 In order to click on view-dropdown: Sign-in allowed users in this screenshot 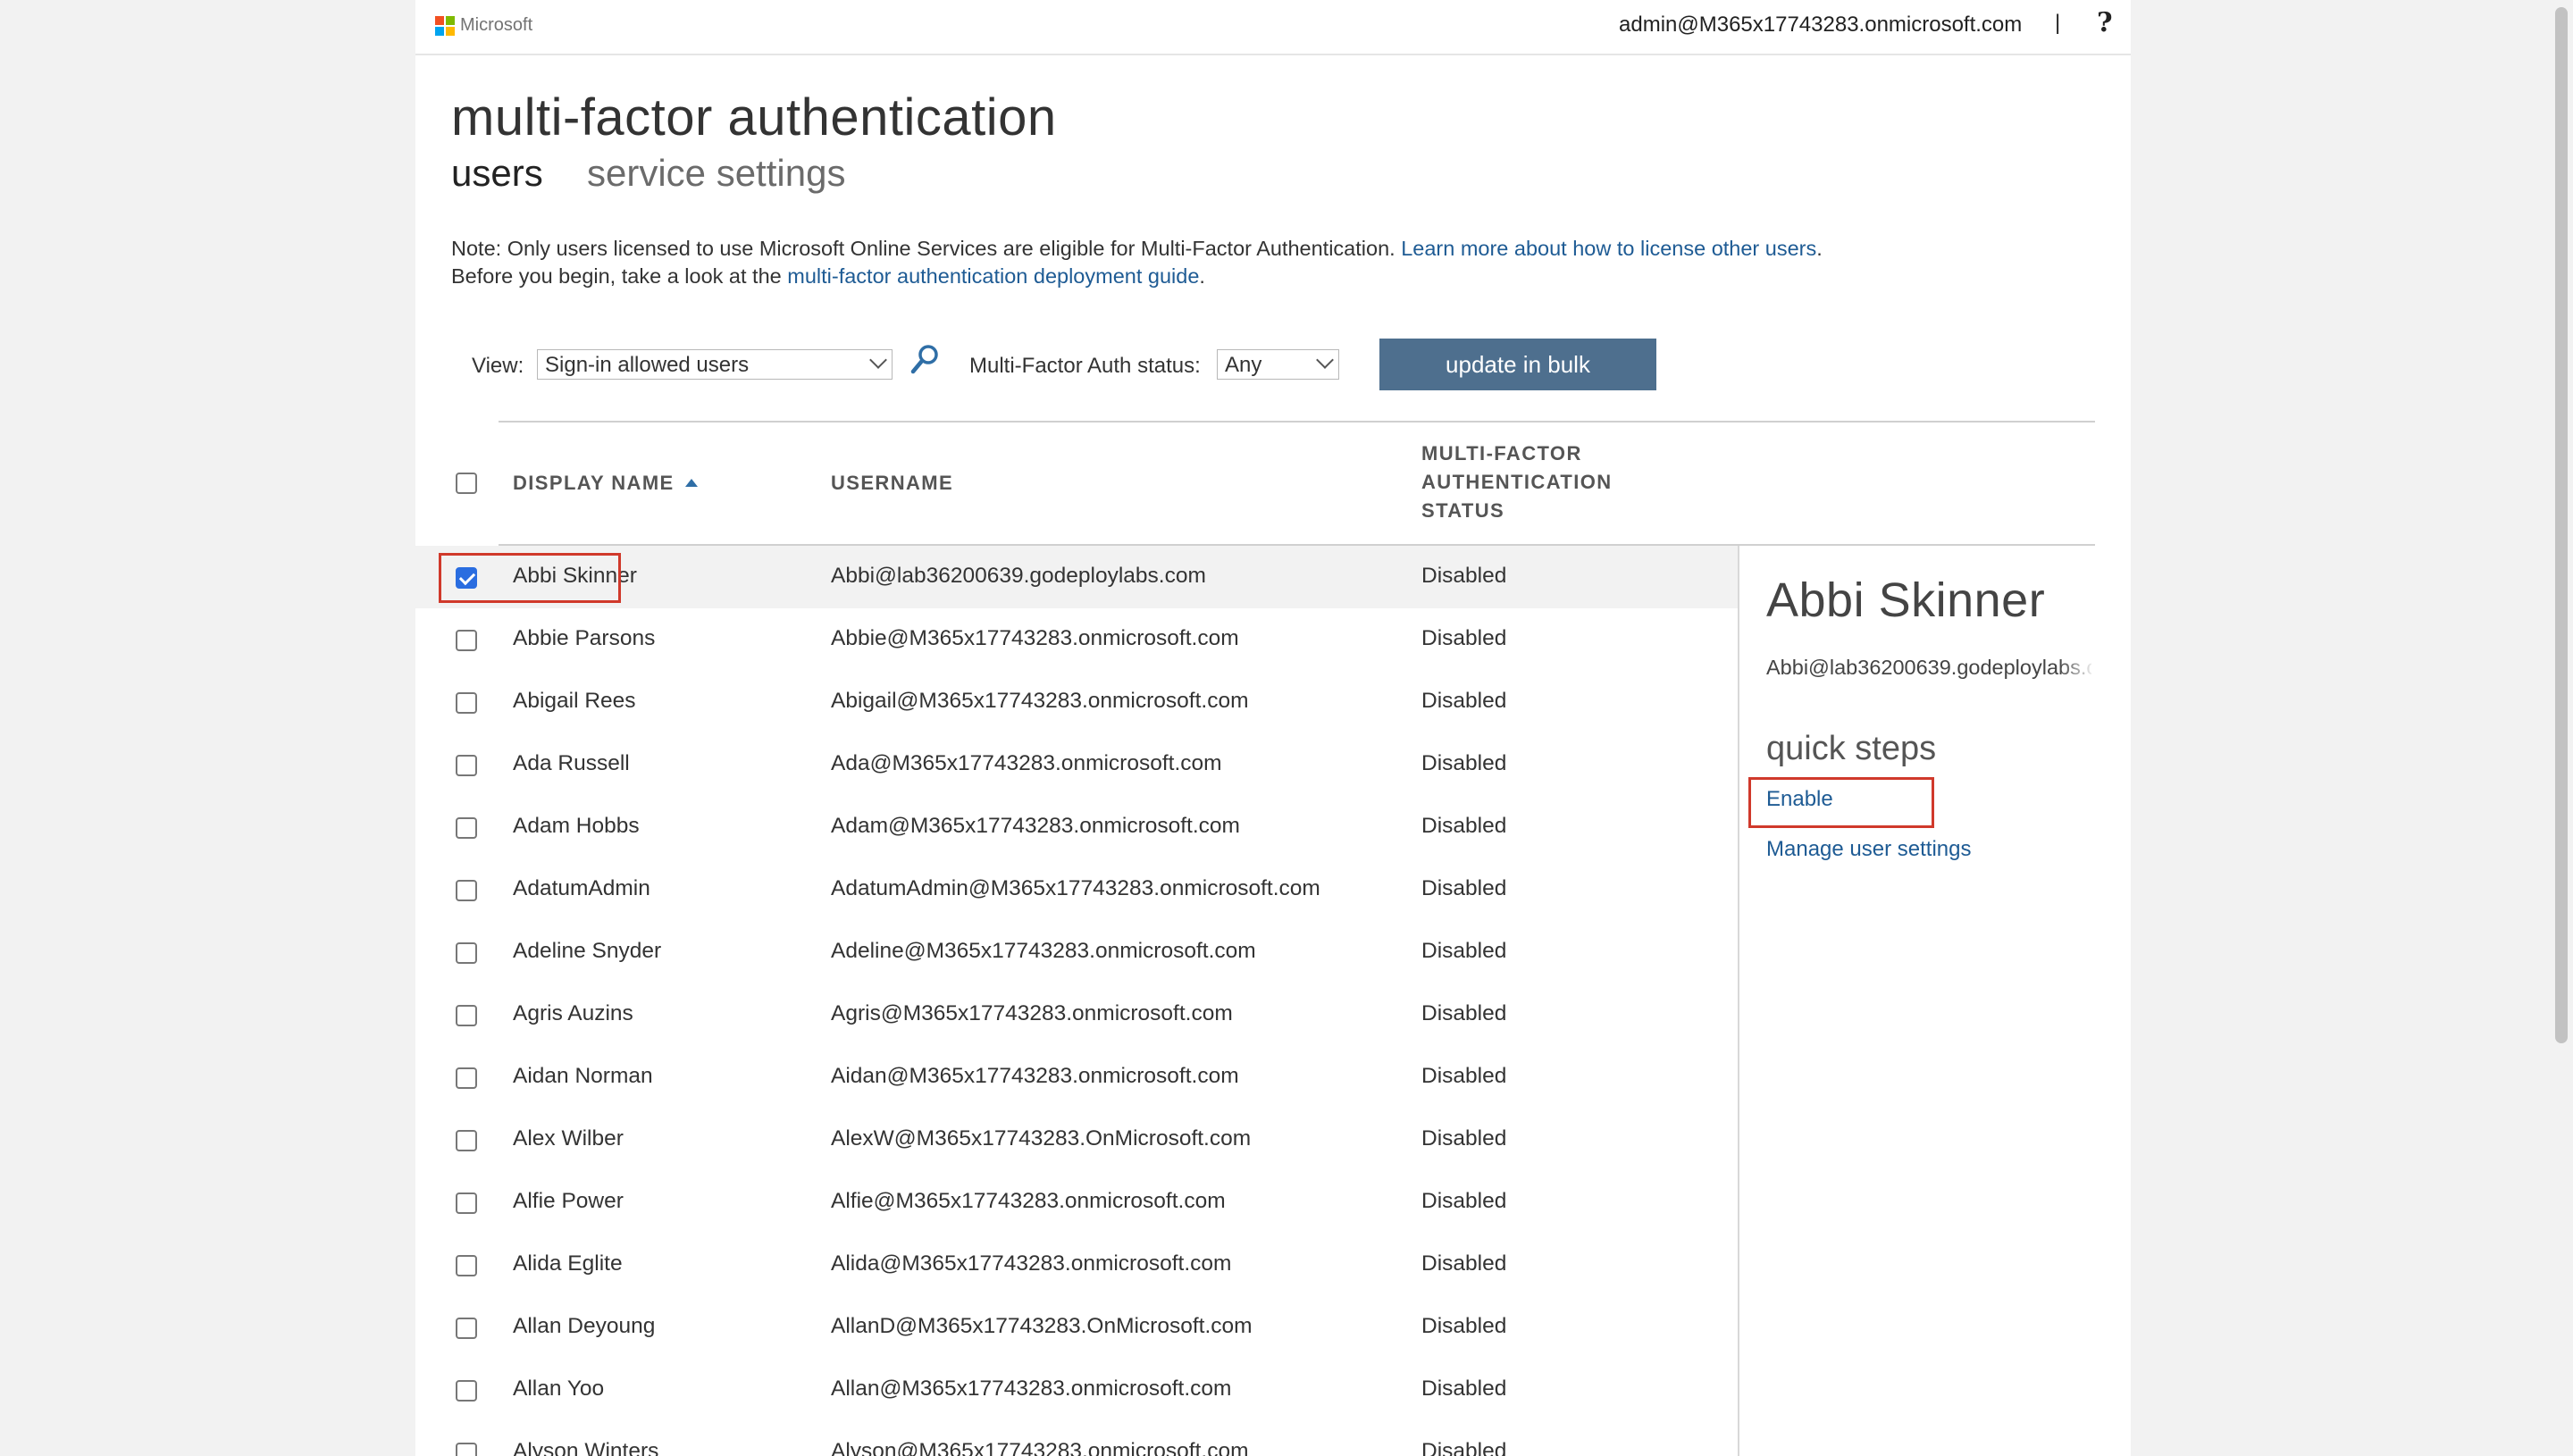, I will do `click(715, 364)`.